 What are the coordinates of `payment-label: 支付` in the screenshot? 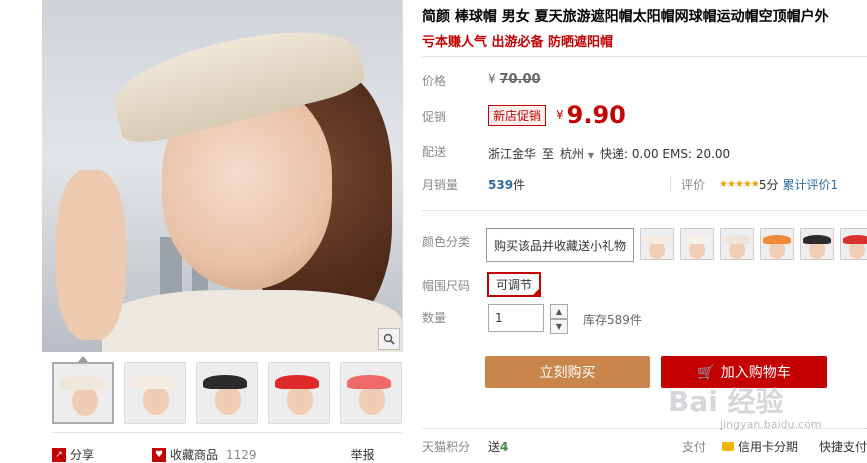 It's located at (694, 447).